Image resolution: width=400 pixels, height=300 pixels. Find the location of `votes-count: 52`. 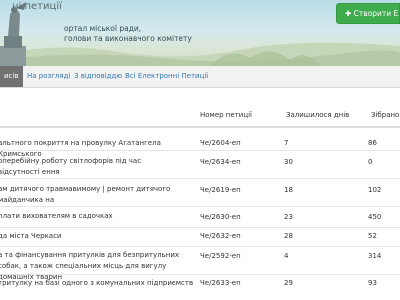

votes-count: 52 is located at coordinates (372, 236).